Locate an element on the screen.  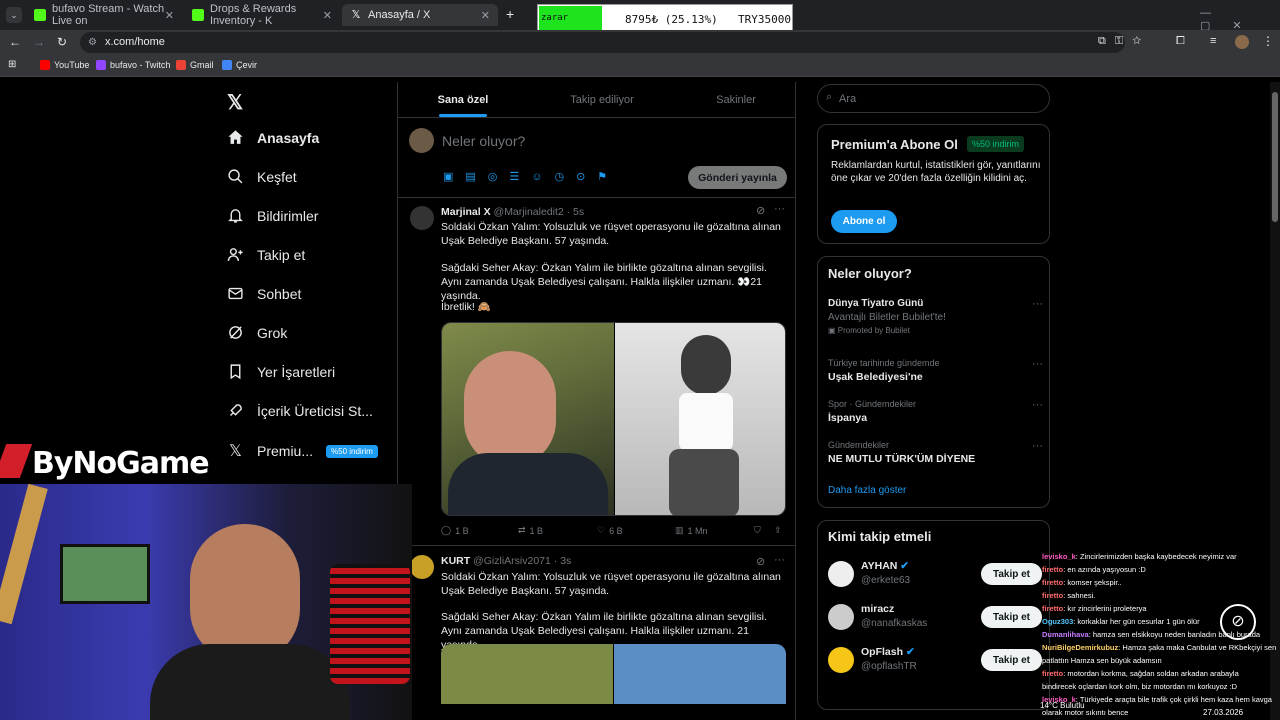
suggested-user: AYHAN ✔ @erkete63 Takip et is located at coordinates (935, 576).